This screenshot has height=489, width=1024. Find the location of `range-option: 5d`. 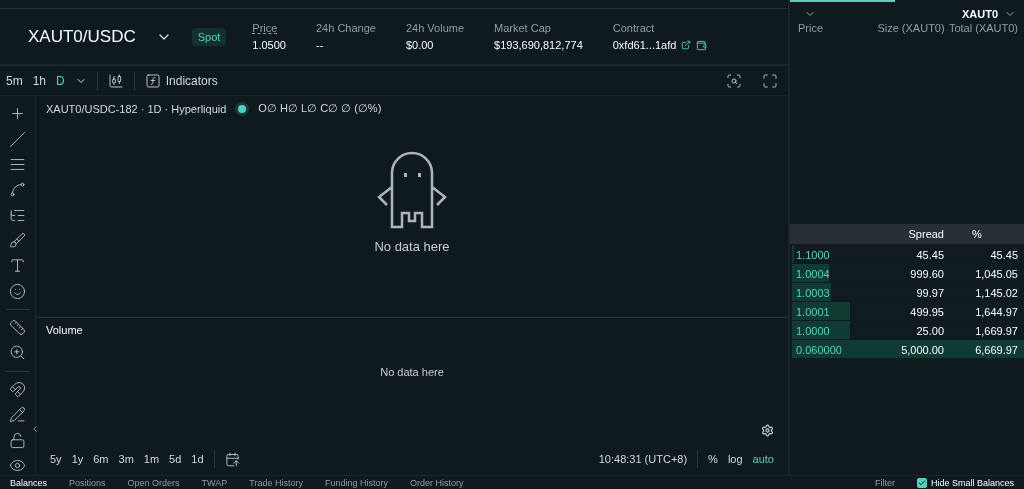

range-option: 5d is located at coordinates (175, 459).